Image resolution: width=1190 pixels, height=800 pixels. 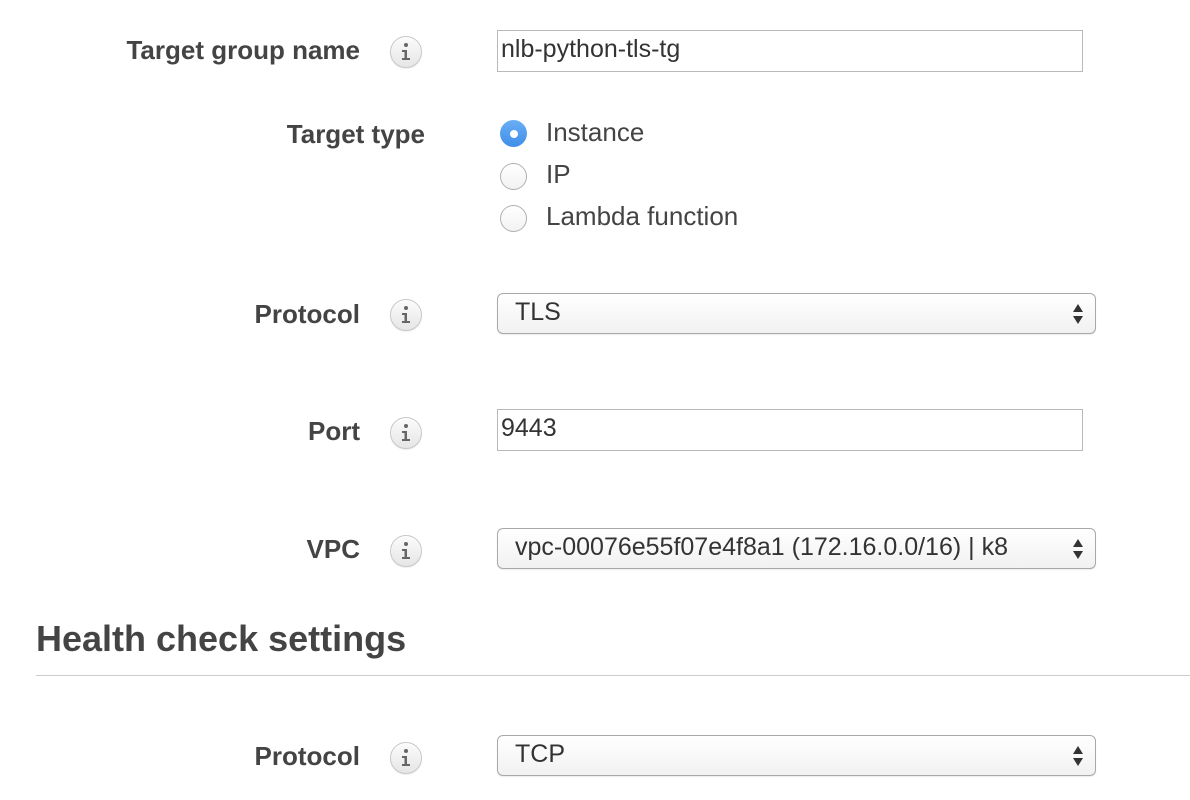 What do you see at coordinates (355, 134) in the screenshot?
I see `target-type-label: Target type` at bounding box center [355, 134].